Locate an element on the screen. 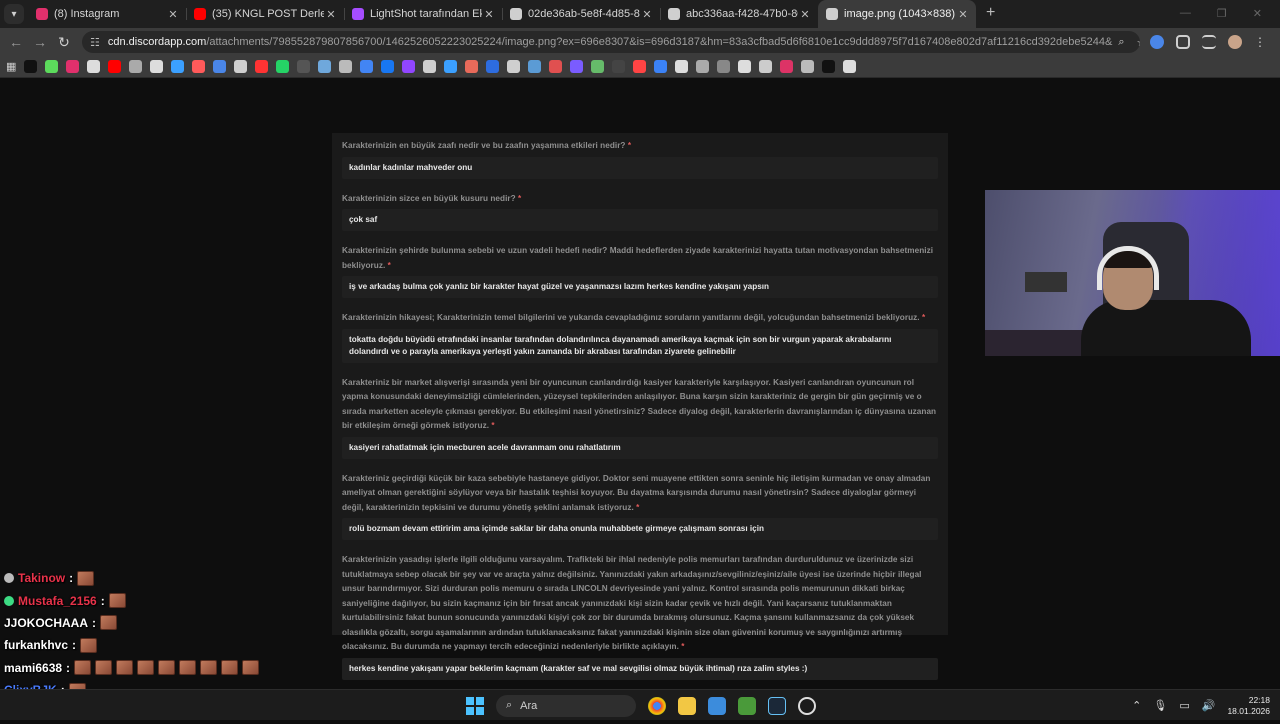  microphone-icon: 🎙 is located at coordinates (1160, 705).